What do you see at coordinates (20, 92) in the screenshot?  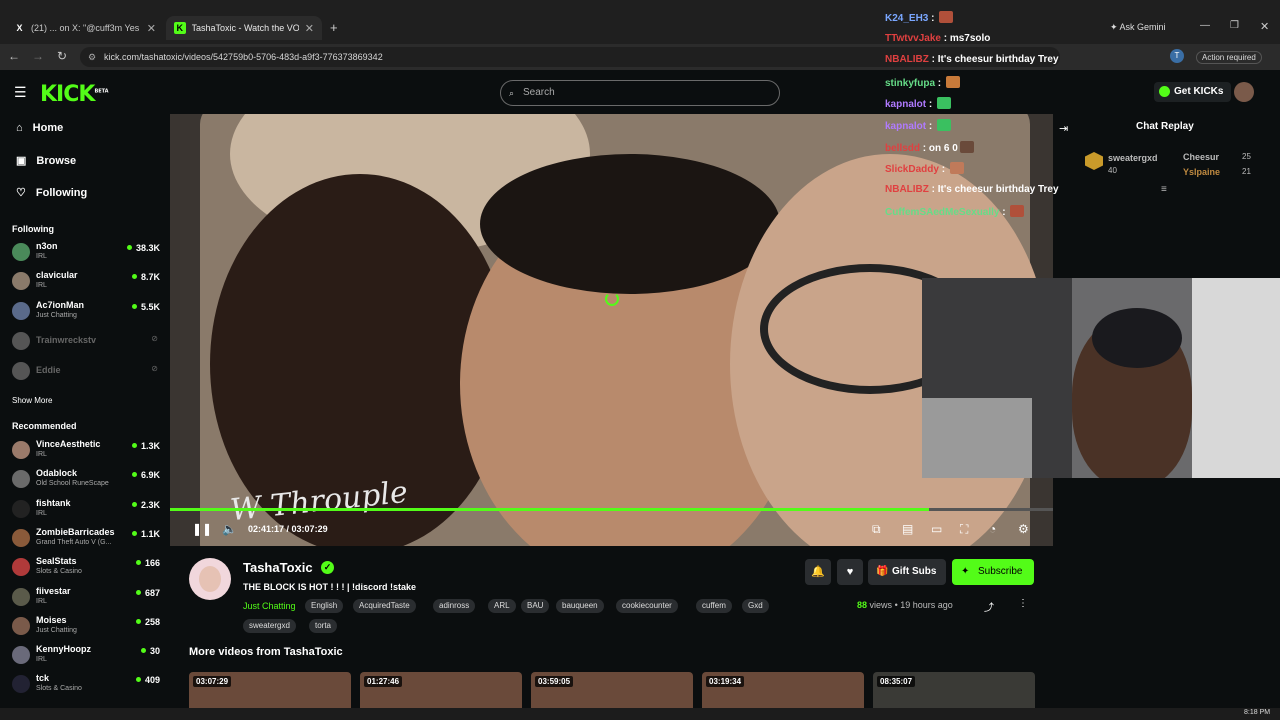 I see `menu-icon: ☰` at bounding box center [20, 92].